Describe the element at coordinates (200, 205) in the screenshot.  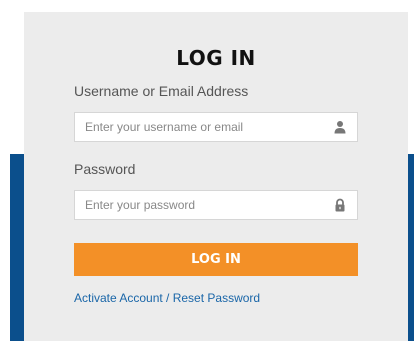
I see `password-input` at that location.